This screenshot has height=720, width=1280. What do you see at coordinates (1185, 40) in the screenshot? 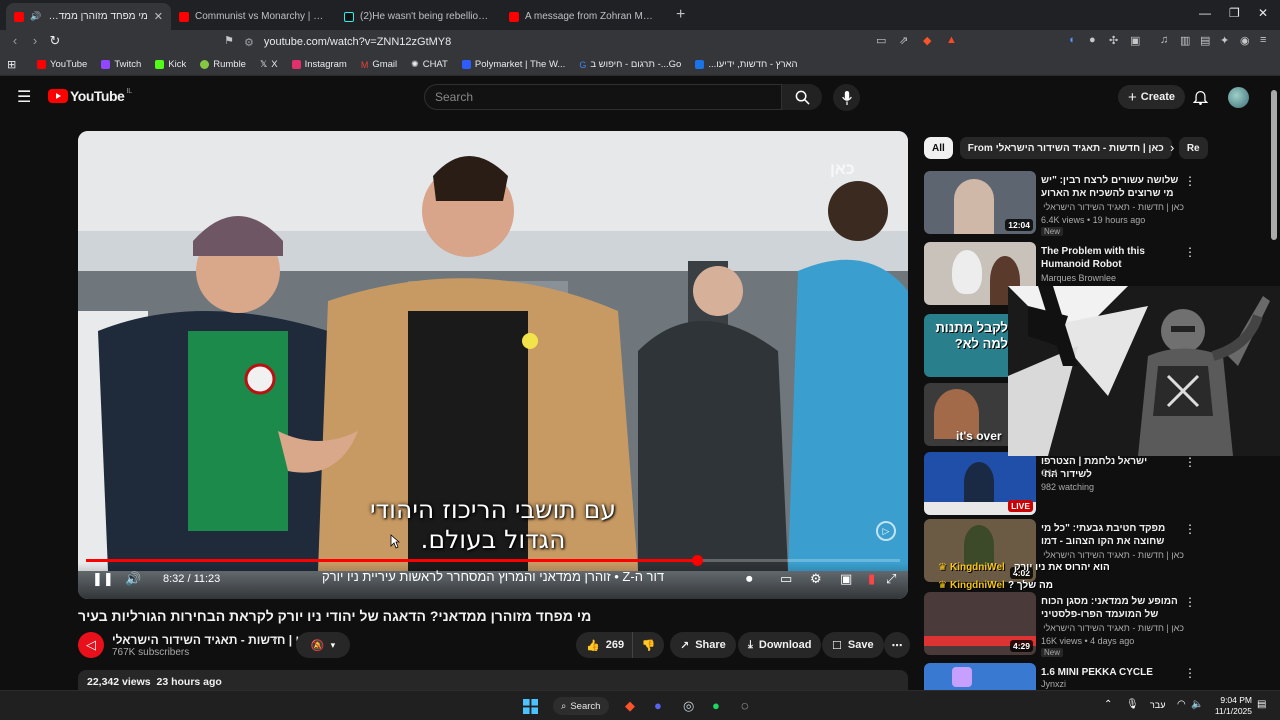
I see `sidebar-icon: ▥` at bounding box center [1185, 40].